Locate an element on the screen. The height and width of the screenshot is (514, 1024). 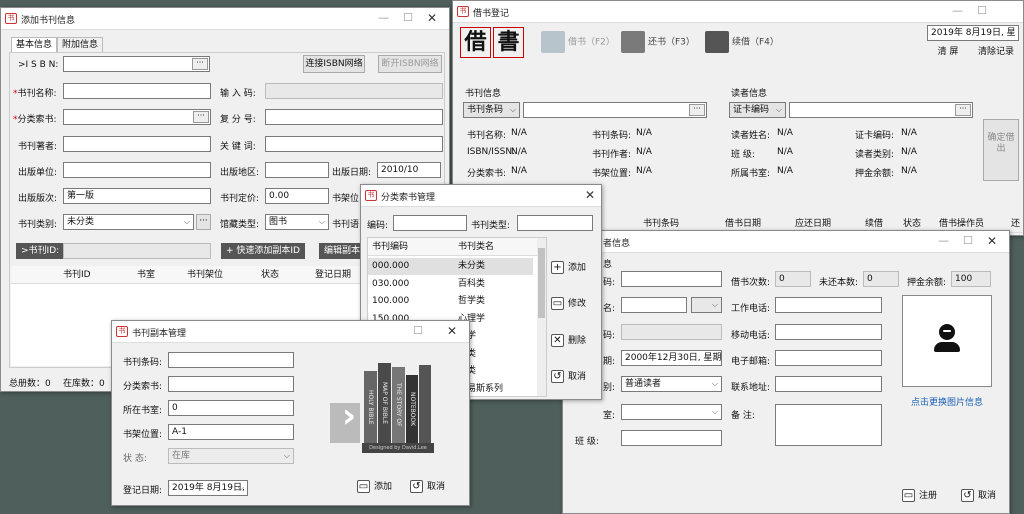
barcode-input is located at coordinates (231, 360).